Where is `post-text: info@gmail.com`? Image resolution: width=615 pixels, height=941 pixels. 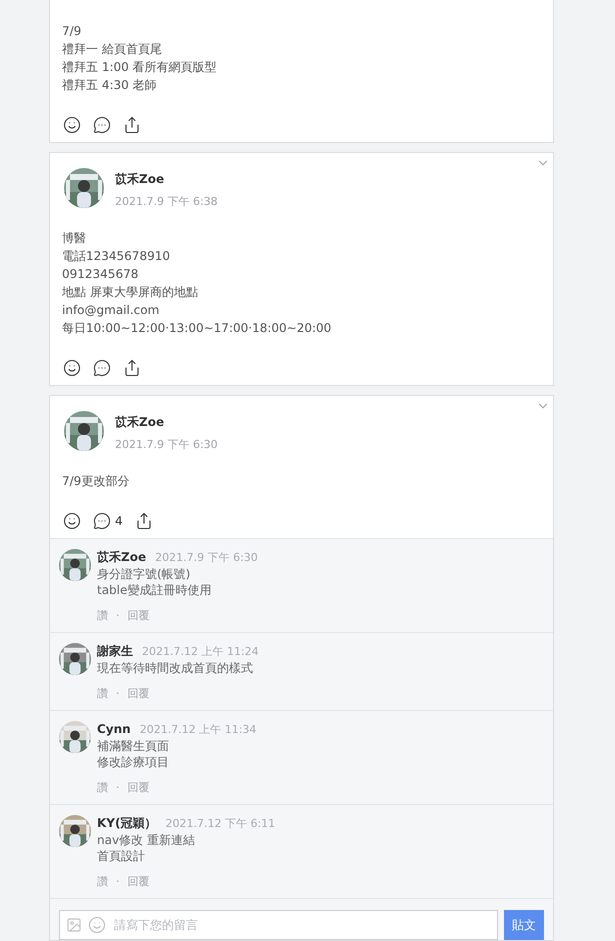 post-text: info@gmail.com is located at coordinates (111, 310).